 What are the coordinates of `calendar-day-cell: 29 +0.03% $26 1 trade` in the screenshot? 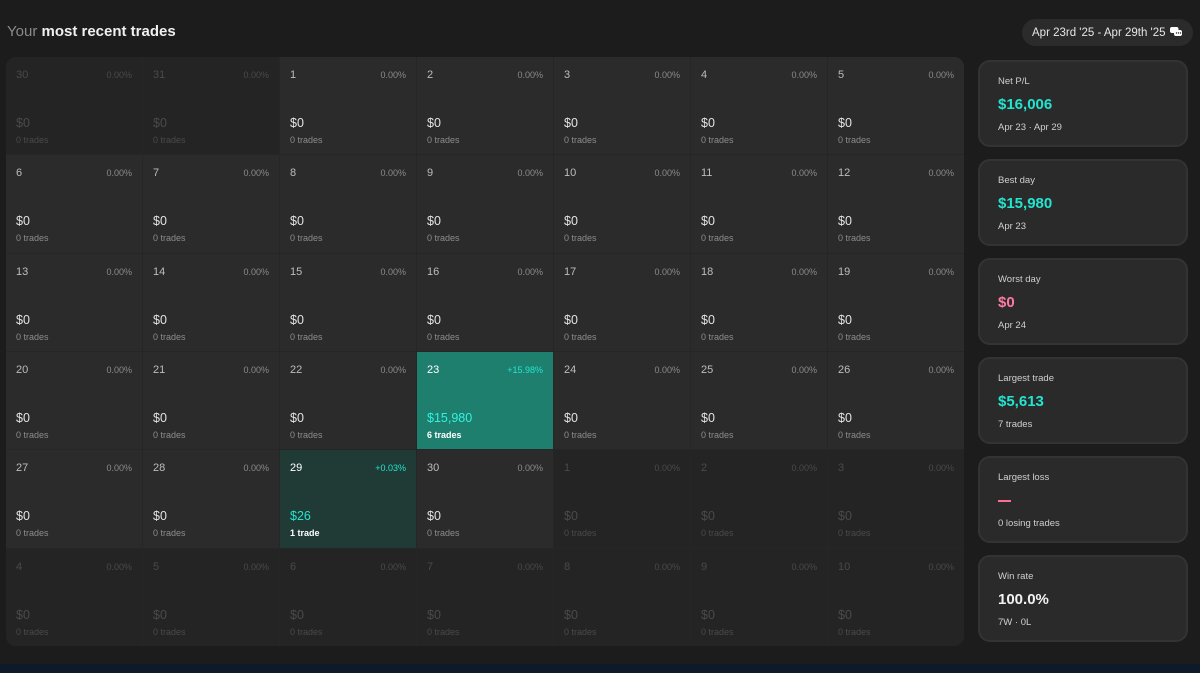 It's located at (348, 499).